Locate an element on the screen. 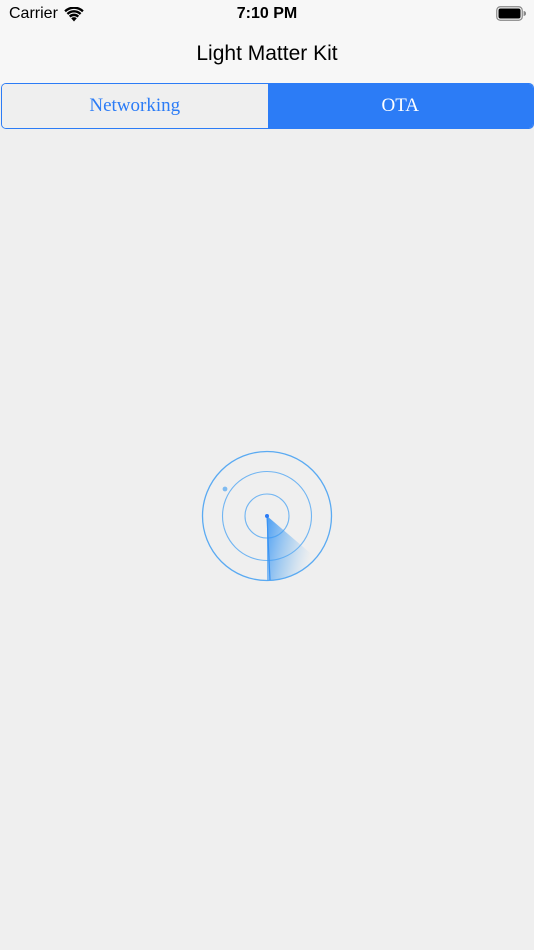 The height and width of the screenshot is (950, 534). tab-networking: Networking is located at coordinates (135, 106).